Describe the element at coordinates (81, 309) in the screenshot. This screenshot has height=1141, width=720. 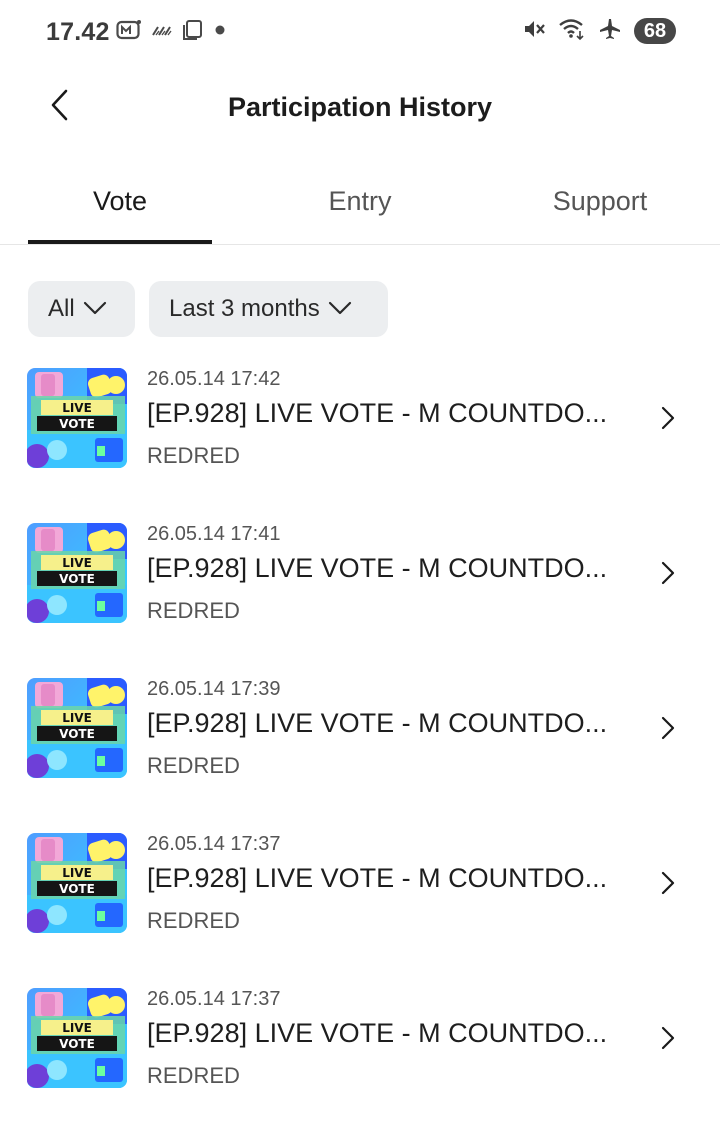
I see `type-filter-dropdown: All` at that location.